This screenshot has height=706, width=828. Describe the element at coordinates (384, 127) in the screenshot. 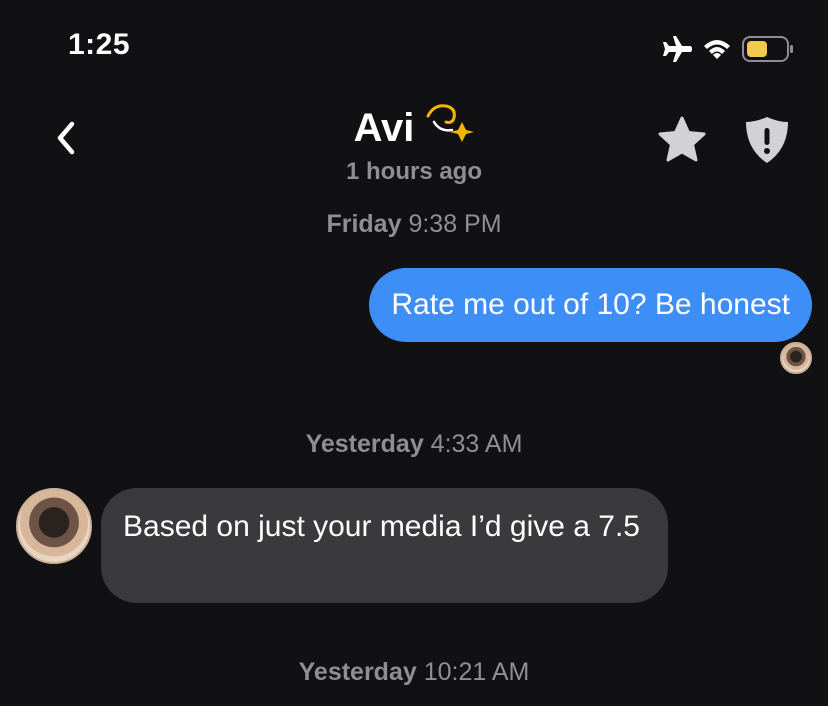

I see `contact-name: Avi` at that location.